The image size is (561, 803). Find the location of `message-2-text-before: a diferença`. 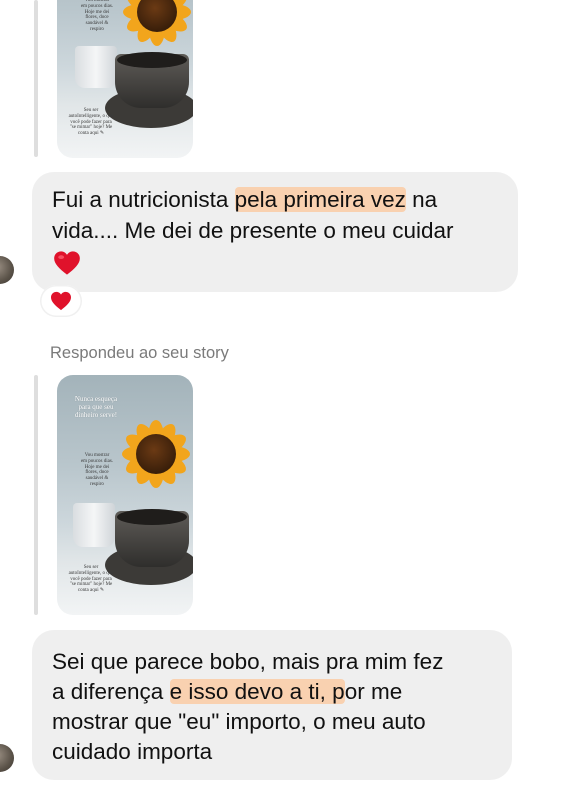

message-2-text-before: a diferença is located at coordinates (111, 691).